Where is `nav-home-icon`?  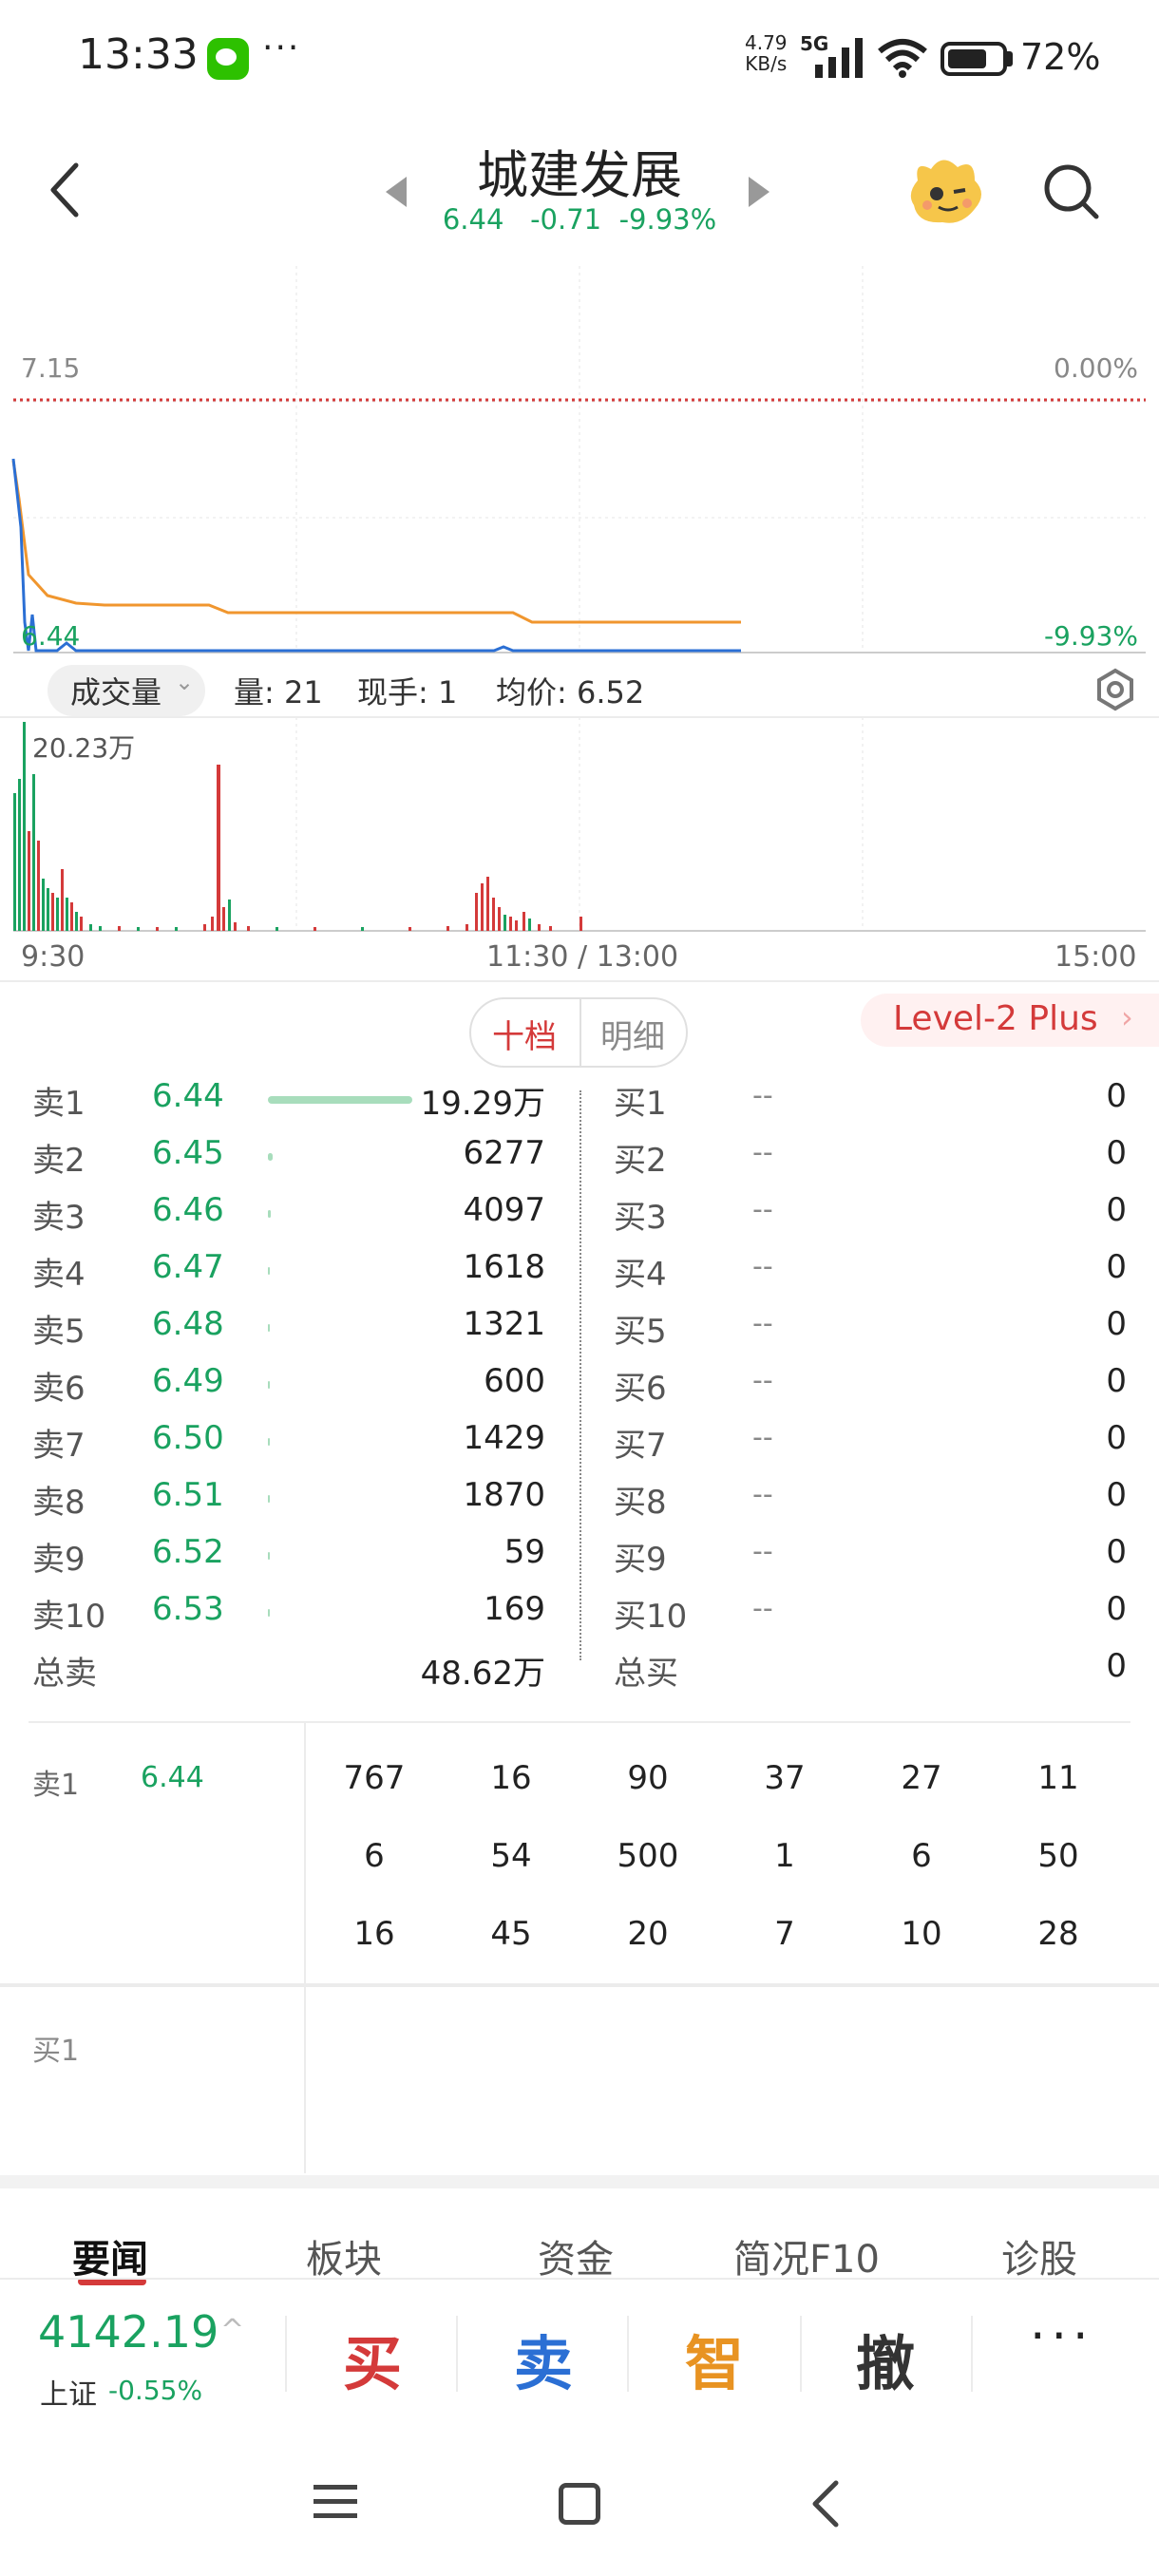
nav-home-icon is located at coordinates (579, 2504).